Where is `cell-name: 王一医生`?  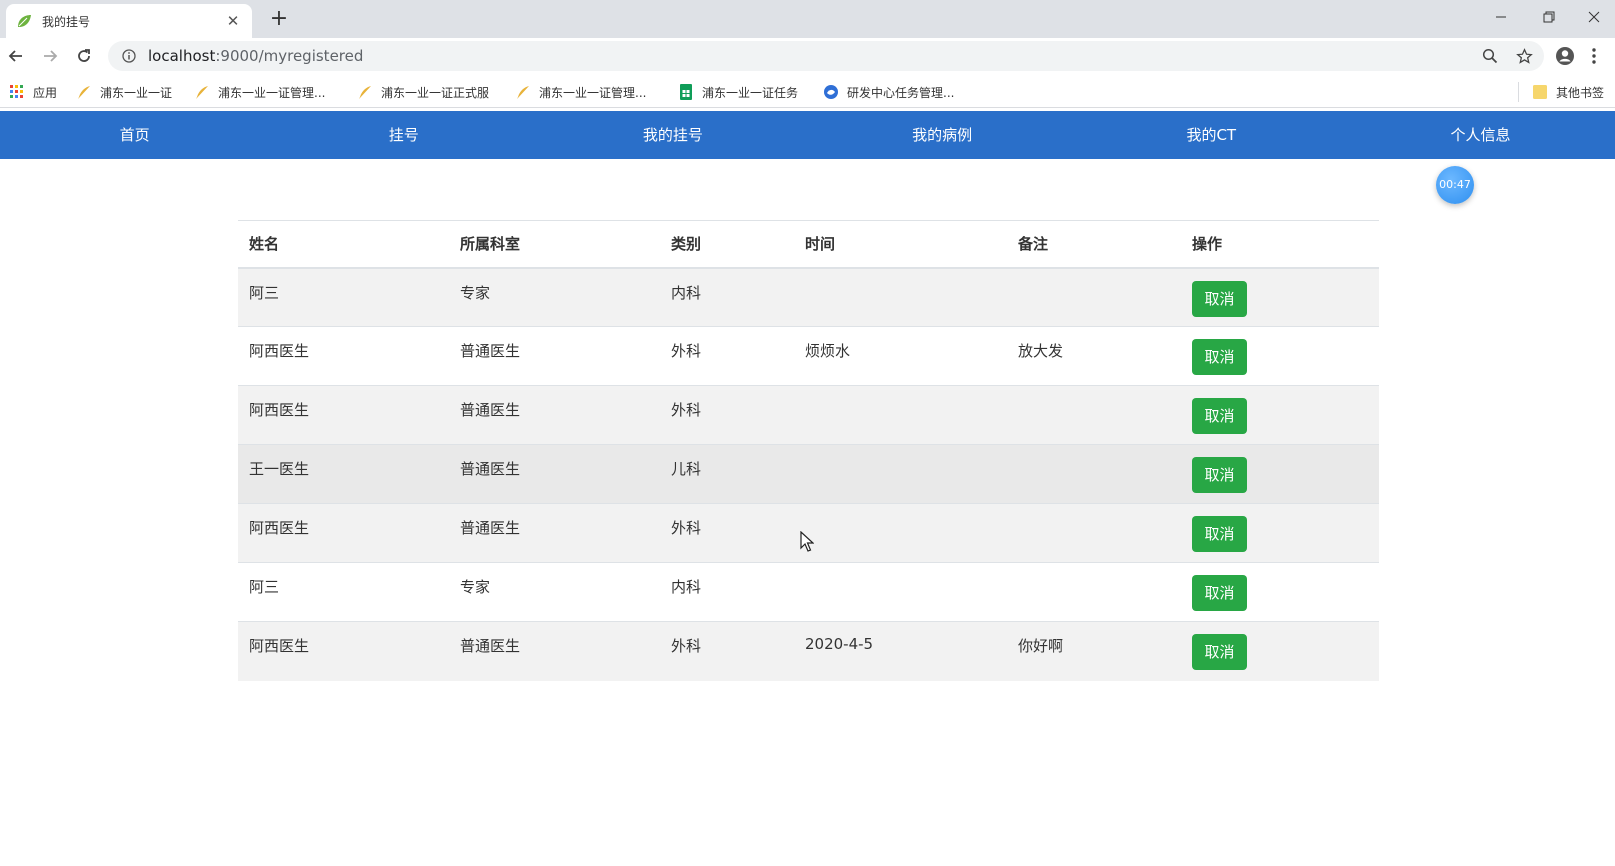 cell-name: 王一医生 is located at coordinates (343, 474).